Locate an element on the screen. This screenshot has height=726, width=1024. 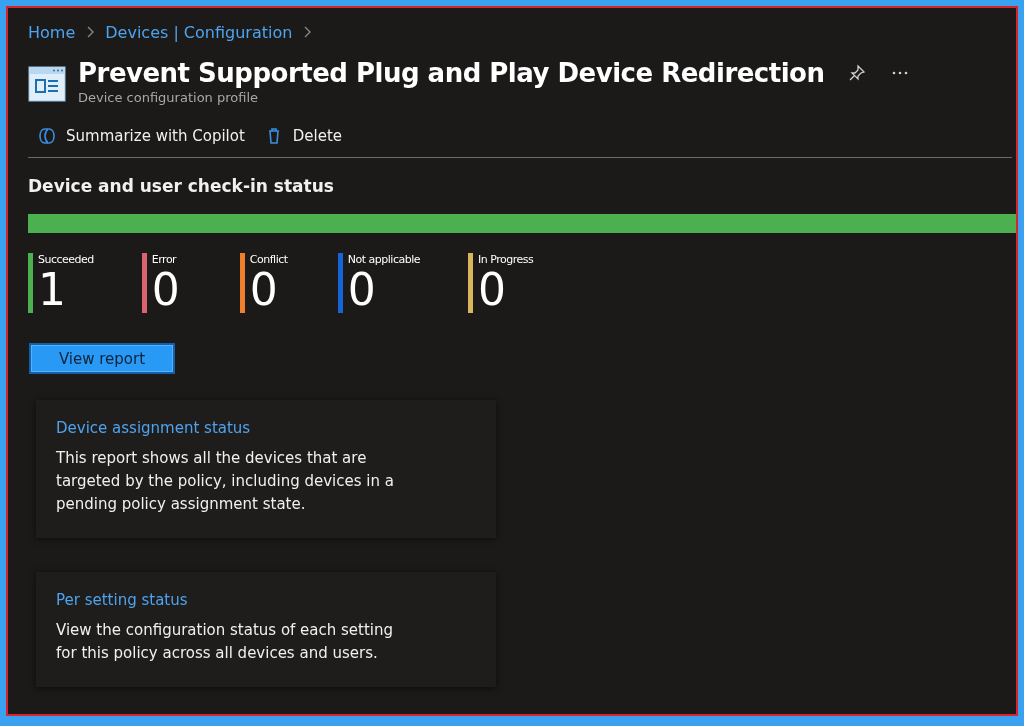
card-description: View the configuration status of each setting for this policy across all devices and users. is located at coordinates (225, 642).